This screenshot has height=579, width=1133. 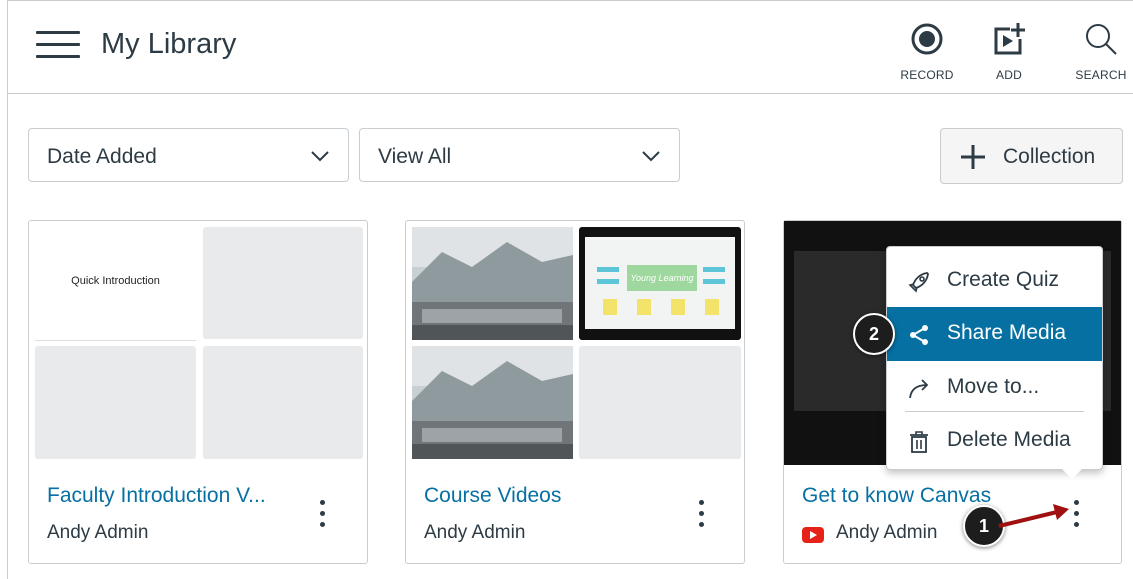 I want to click on share-icon, so click(x=919, y=335).